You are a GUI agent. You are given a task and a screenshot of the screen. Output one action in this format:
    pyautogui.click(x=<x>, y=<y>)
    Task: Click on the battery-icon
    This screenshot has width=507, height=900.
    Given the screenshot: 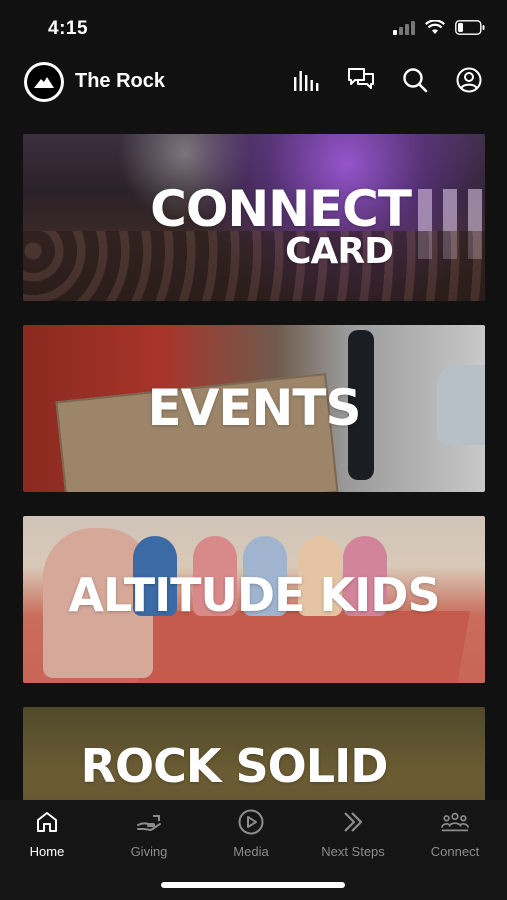 What is the action you would take?
    pyautogui.click(x=470, y=30)
    